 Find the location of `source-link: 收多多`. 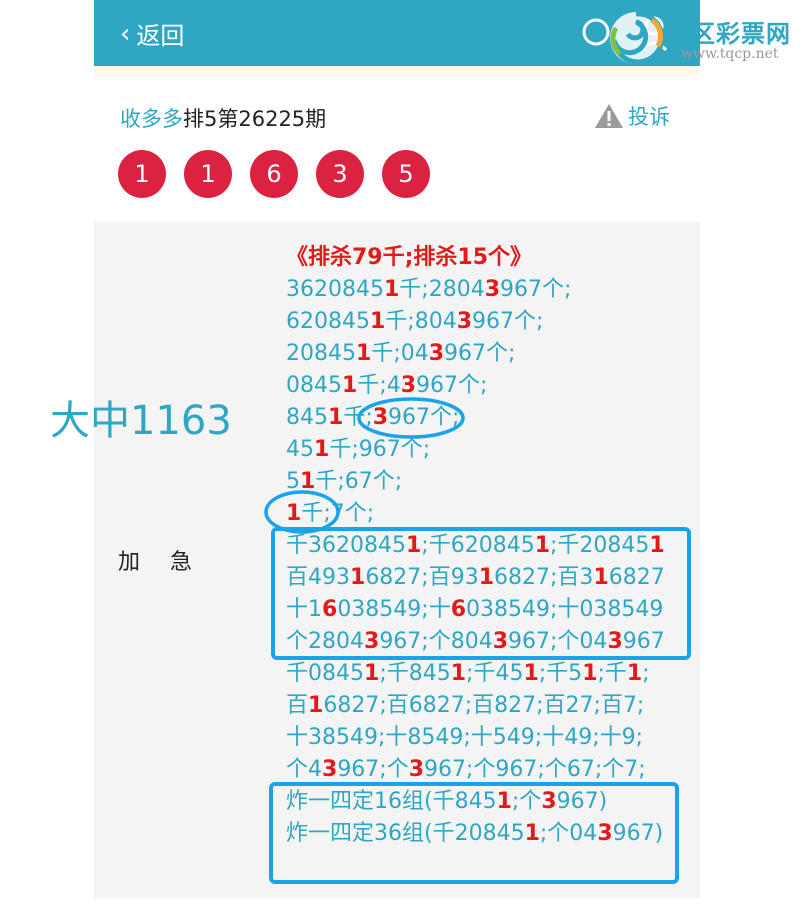

source-link: 收多多 is located at coordinates (151, 119).